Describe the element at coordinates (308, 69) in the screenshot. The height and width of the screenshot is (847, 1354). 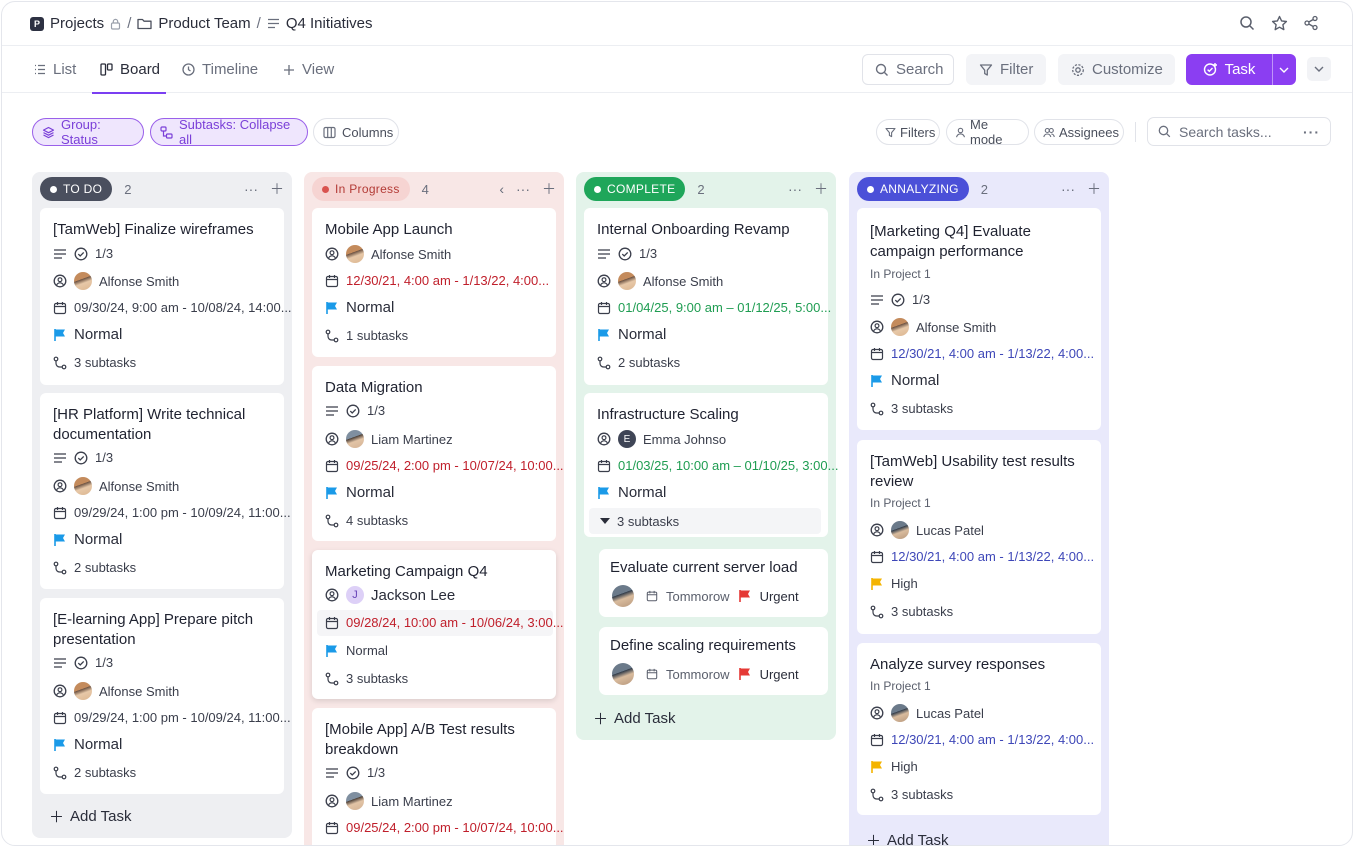
I see `tab-add-view: View` at that location.